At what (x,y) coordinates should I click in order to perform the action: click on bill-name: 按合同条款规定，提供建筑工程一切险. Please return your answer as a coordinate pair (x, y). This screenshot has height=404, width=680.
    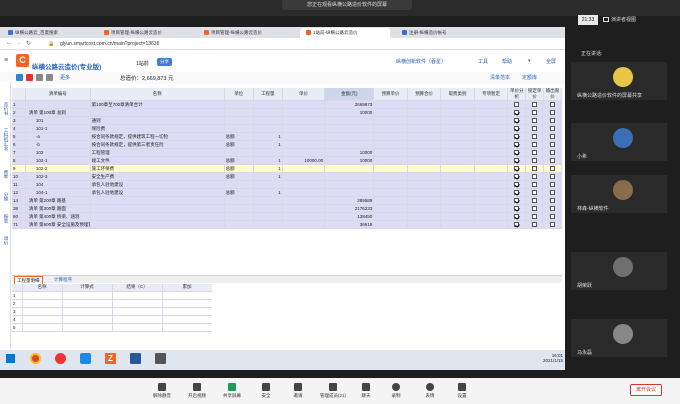
    Looking at the image, I should click on (157, 136).